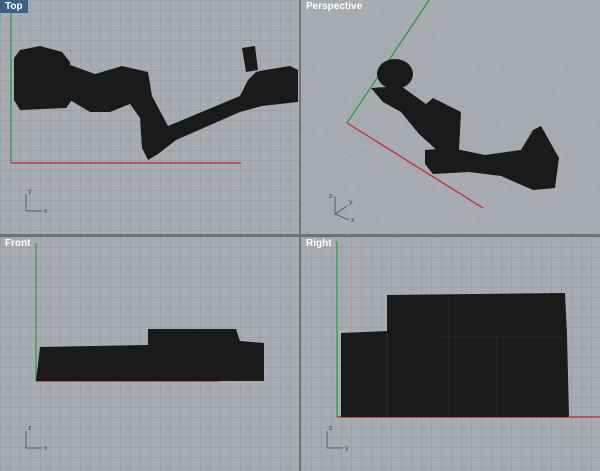 The width and height of the screenshot is (600, 471). Describe the element at coordinates (36, 438) in the screenshot. I see `axis-indicator: z x` at that location.